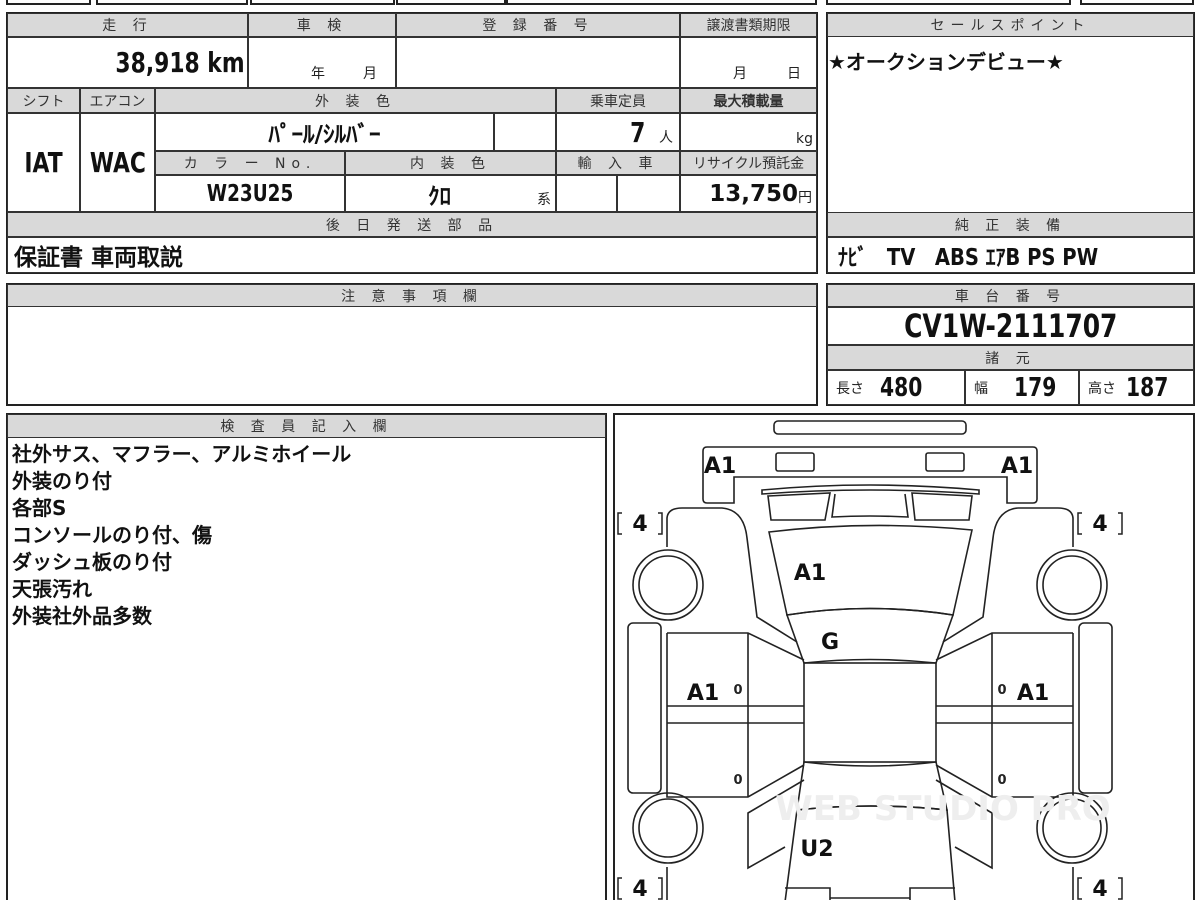  What do you see at coordinates (525, 132) in the screenshot?
I see `exterior-color-extra` at bounding box center [525, 132].